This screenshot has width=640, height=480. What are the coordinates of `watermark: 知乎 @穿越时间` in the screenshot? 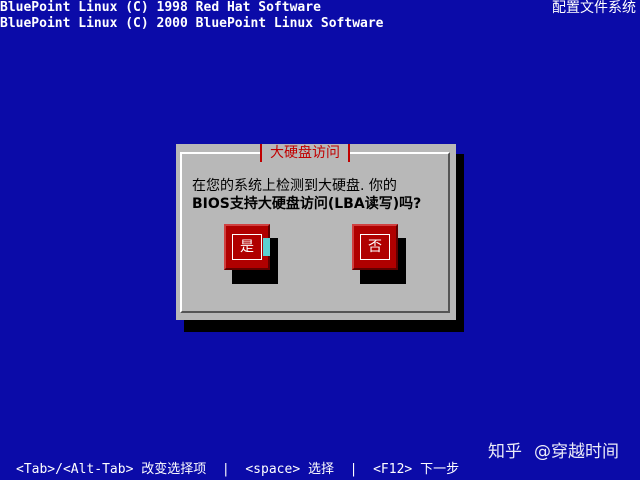 It's located at (553, 452).